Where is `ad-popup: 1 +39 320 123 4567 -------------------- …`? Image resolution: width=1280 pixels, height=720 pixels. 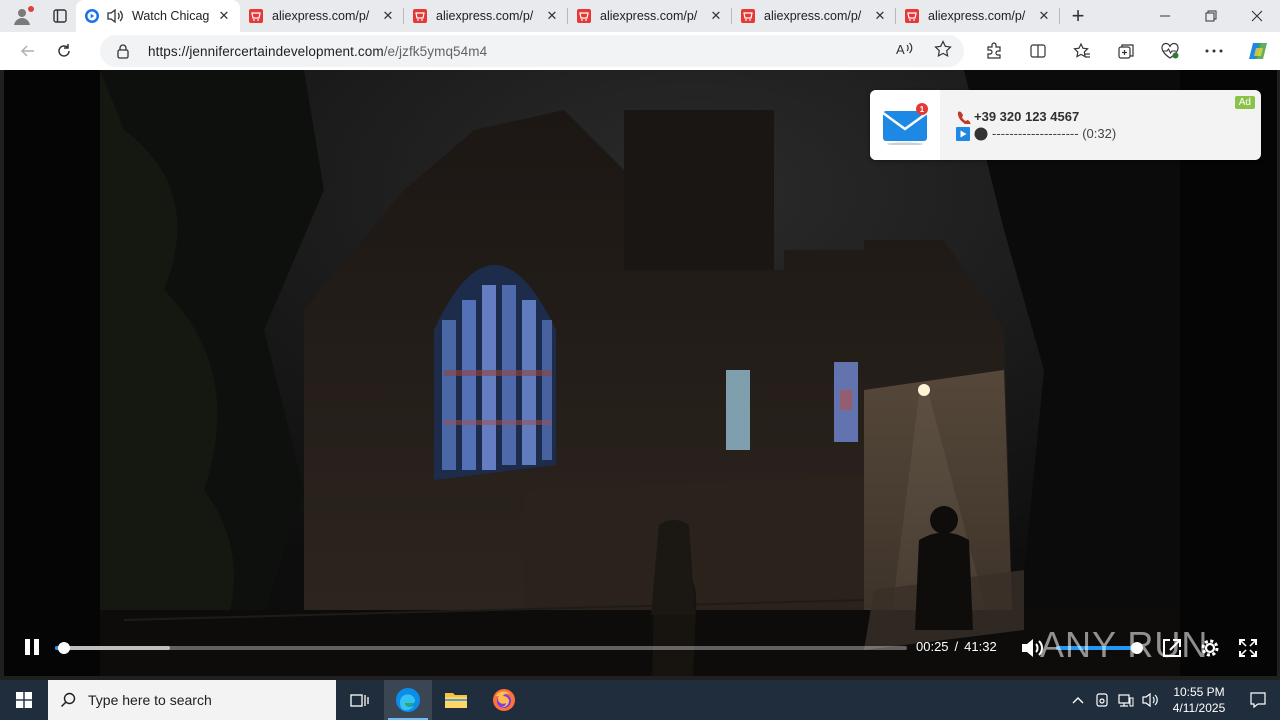 ad-popup: 1 +39 320 123 4567 -------------------- … is located at coordinates (1065, 125).